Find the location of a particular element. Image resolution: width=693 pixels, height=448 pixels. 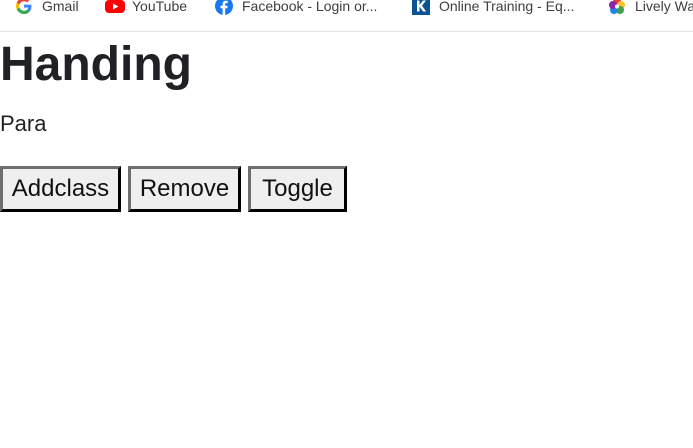

bookmark-lively: Lively Wa is located at coordinates (650, 8).